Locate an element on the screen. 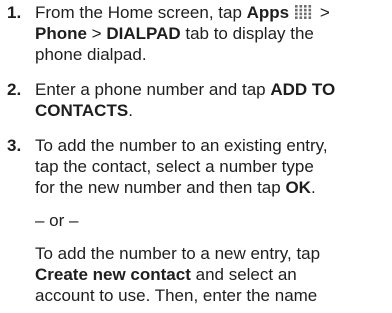 The image size is (392, 313). text-line: Phone > DIALPAD tab to display the is located at coordinates (212, 33).